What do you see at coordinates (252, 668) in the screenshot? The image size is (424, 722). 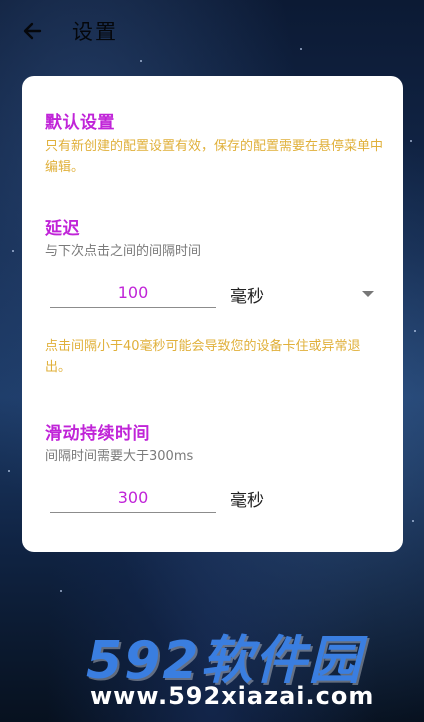 I see `watermark: 592软件园 www.592xiazai.com` at bounding box center [252, 668].